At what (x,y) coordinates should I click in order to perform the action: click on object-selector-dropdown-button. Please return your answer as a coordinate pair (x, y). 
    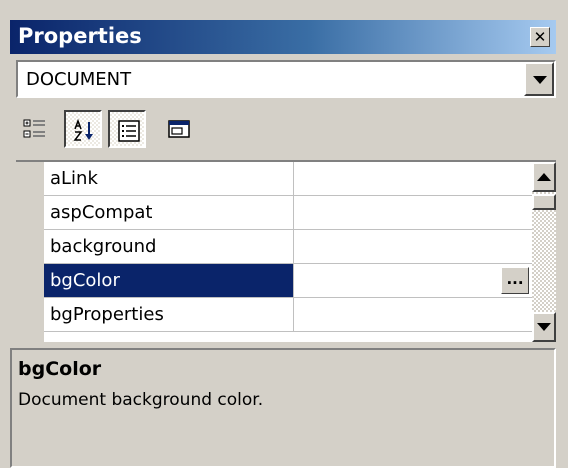
    Looking at the image, I should click on (539, 79).